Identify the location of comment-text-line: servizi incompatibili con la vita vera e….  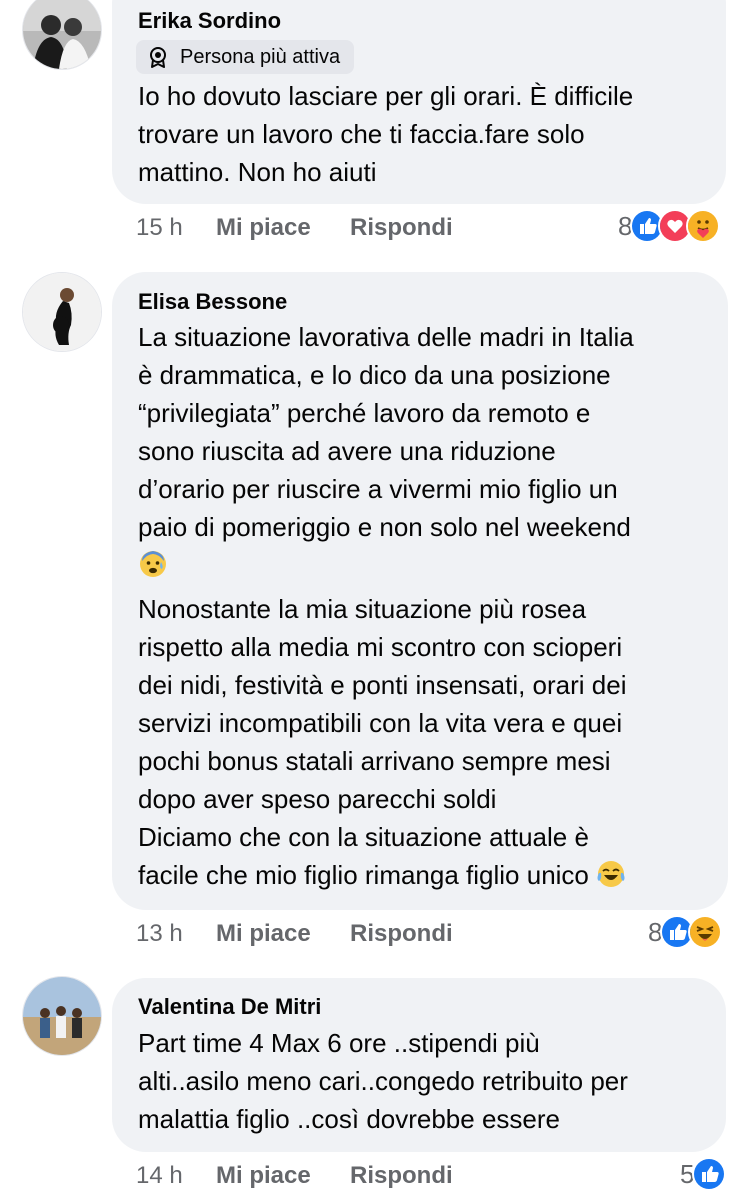
(380, 723).